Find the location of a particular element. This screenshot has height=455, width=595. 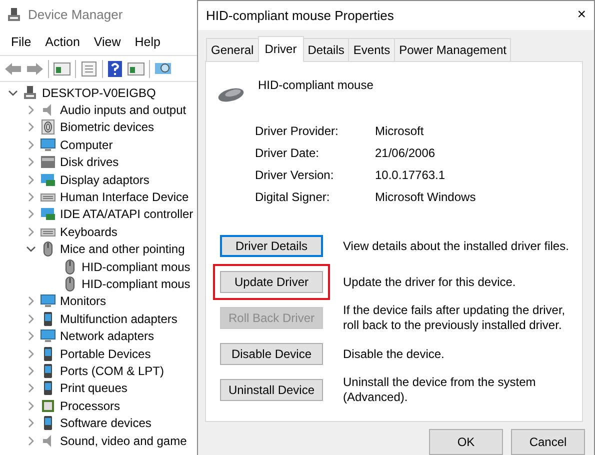

button-description: Disable the device. is located at coordinates (393, 354).